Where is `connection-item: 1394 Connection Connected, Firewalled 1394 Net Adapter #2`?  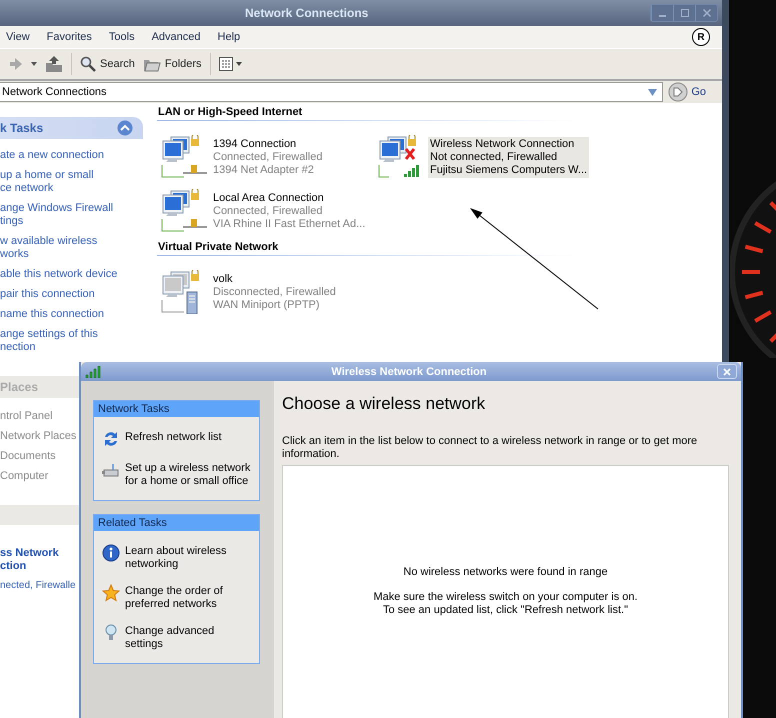 connection-item: 1394 Connection Connected, Firewalled 1394 Net Adapter #2 is located at coordinates (267, 157).